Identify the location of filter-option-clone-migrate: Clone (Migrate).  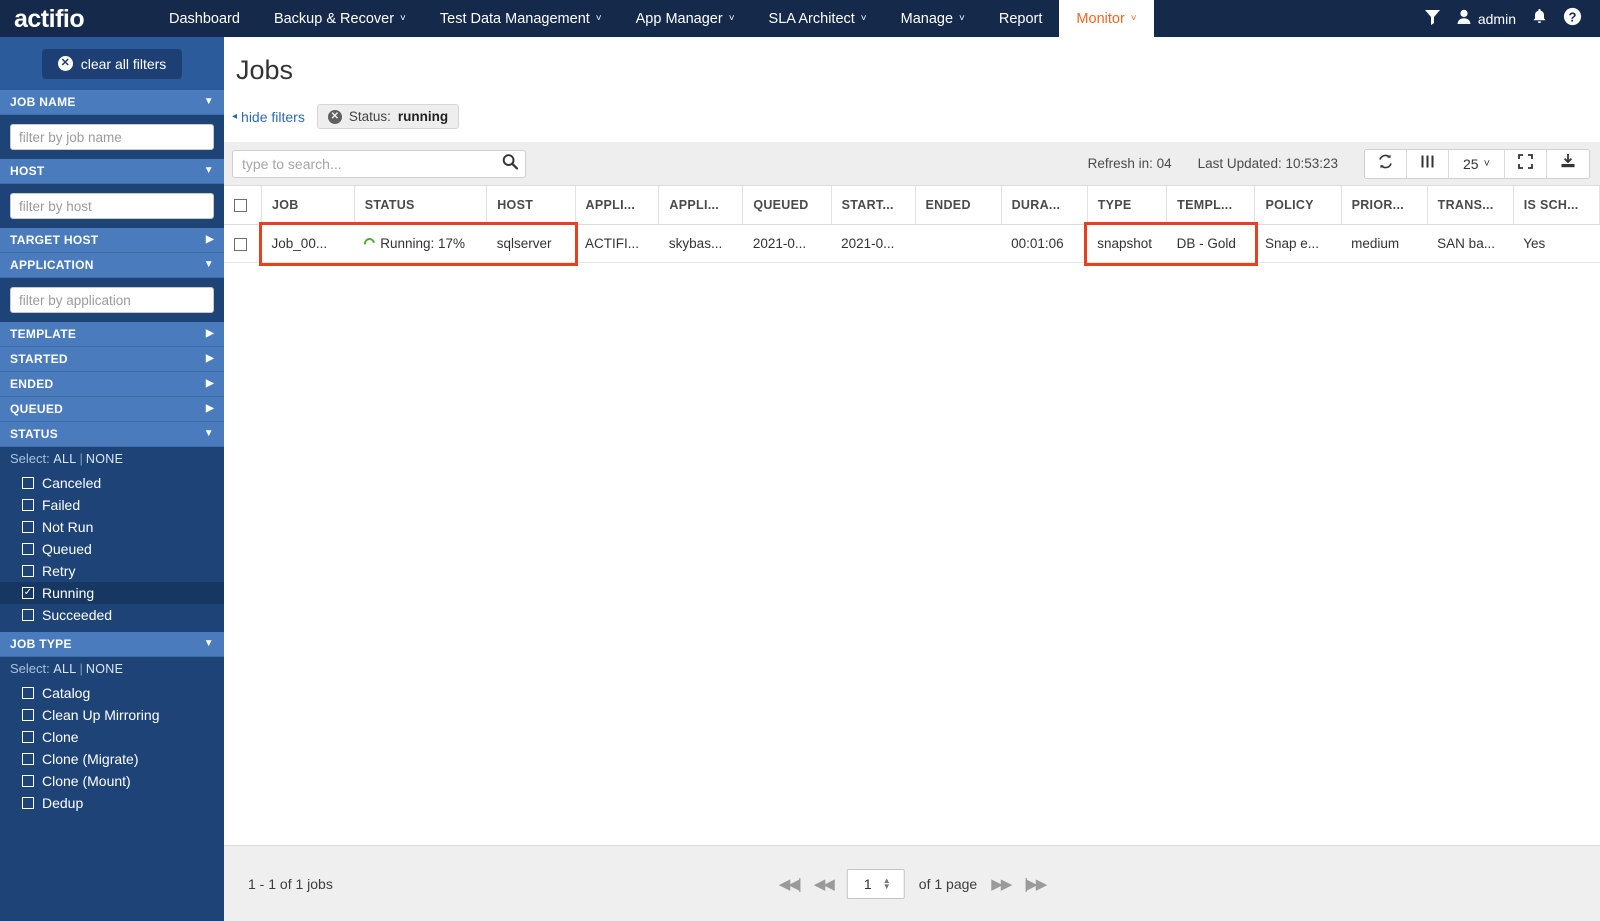
(112, 759).